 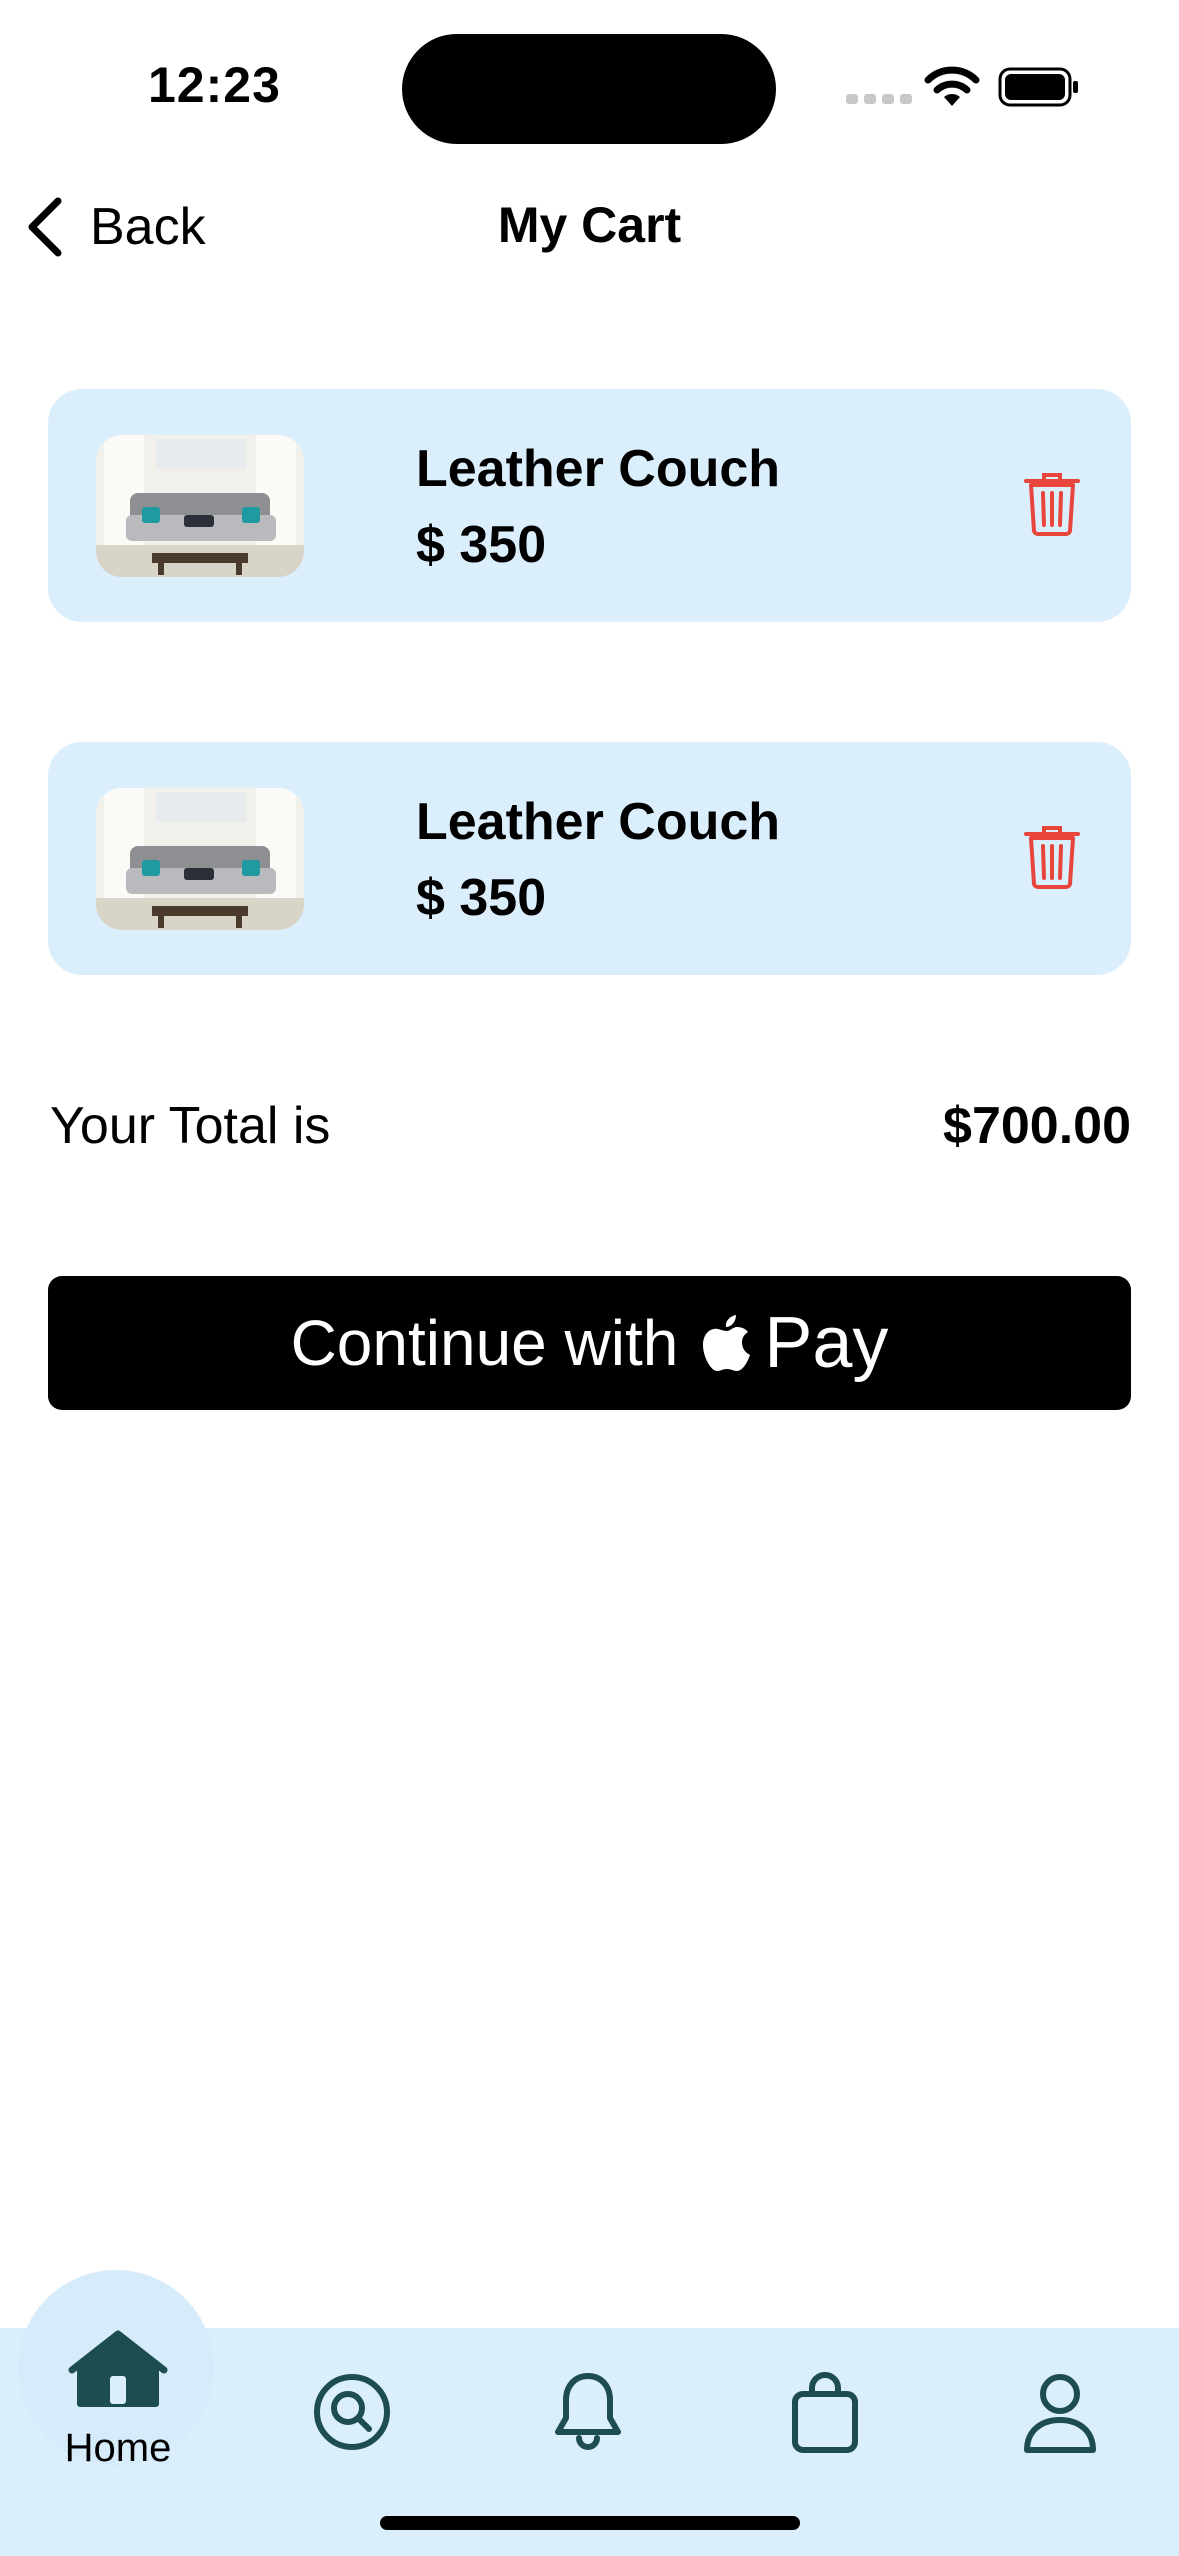 I want to click on bell-icon, so click(x=588, y=2411).